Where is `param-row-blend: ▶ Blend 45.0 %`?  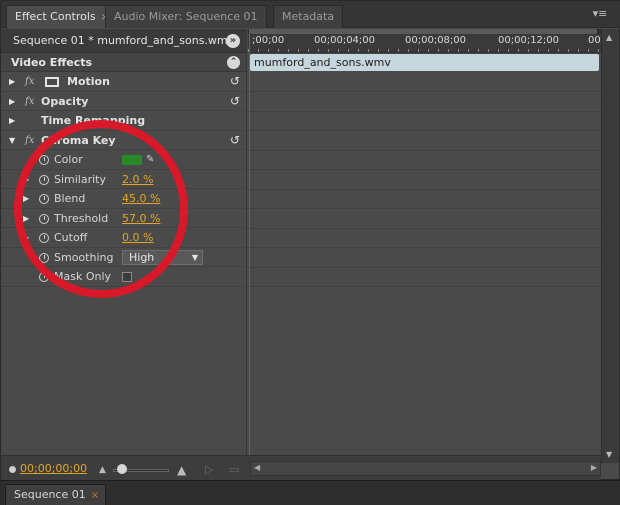 param-row-blend: ▶ Blend 45.0 % is located at coordinates (123, 199).